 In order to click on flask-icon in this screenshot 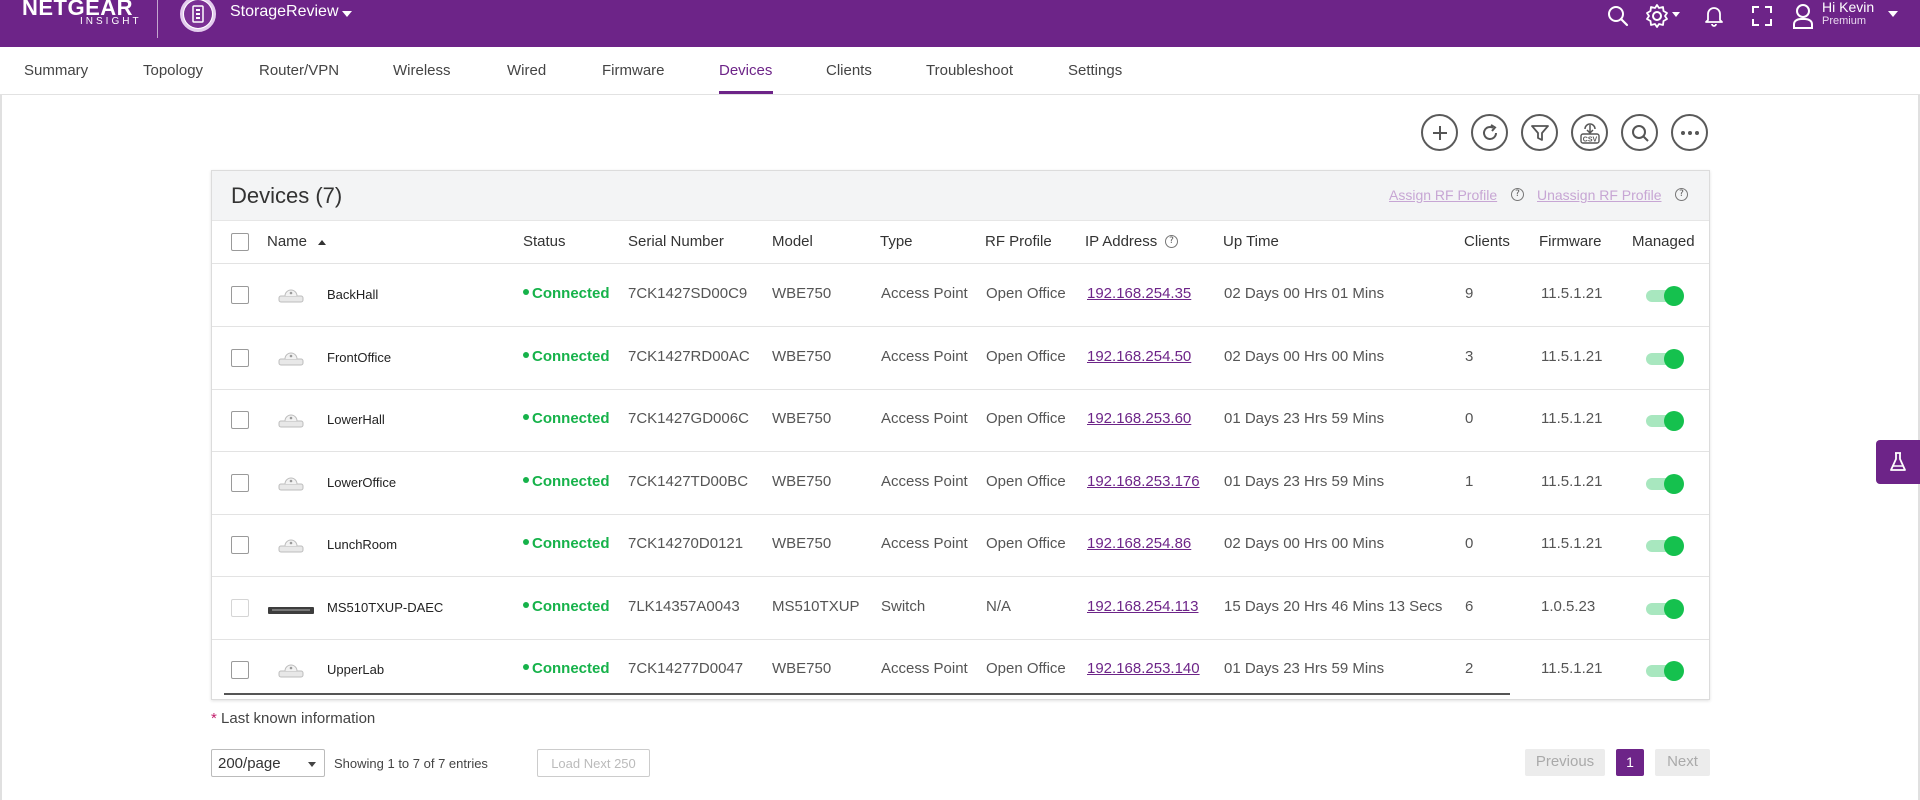, I will do `click(1898, 461)`.